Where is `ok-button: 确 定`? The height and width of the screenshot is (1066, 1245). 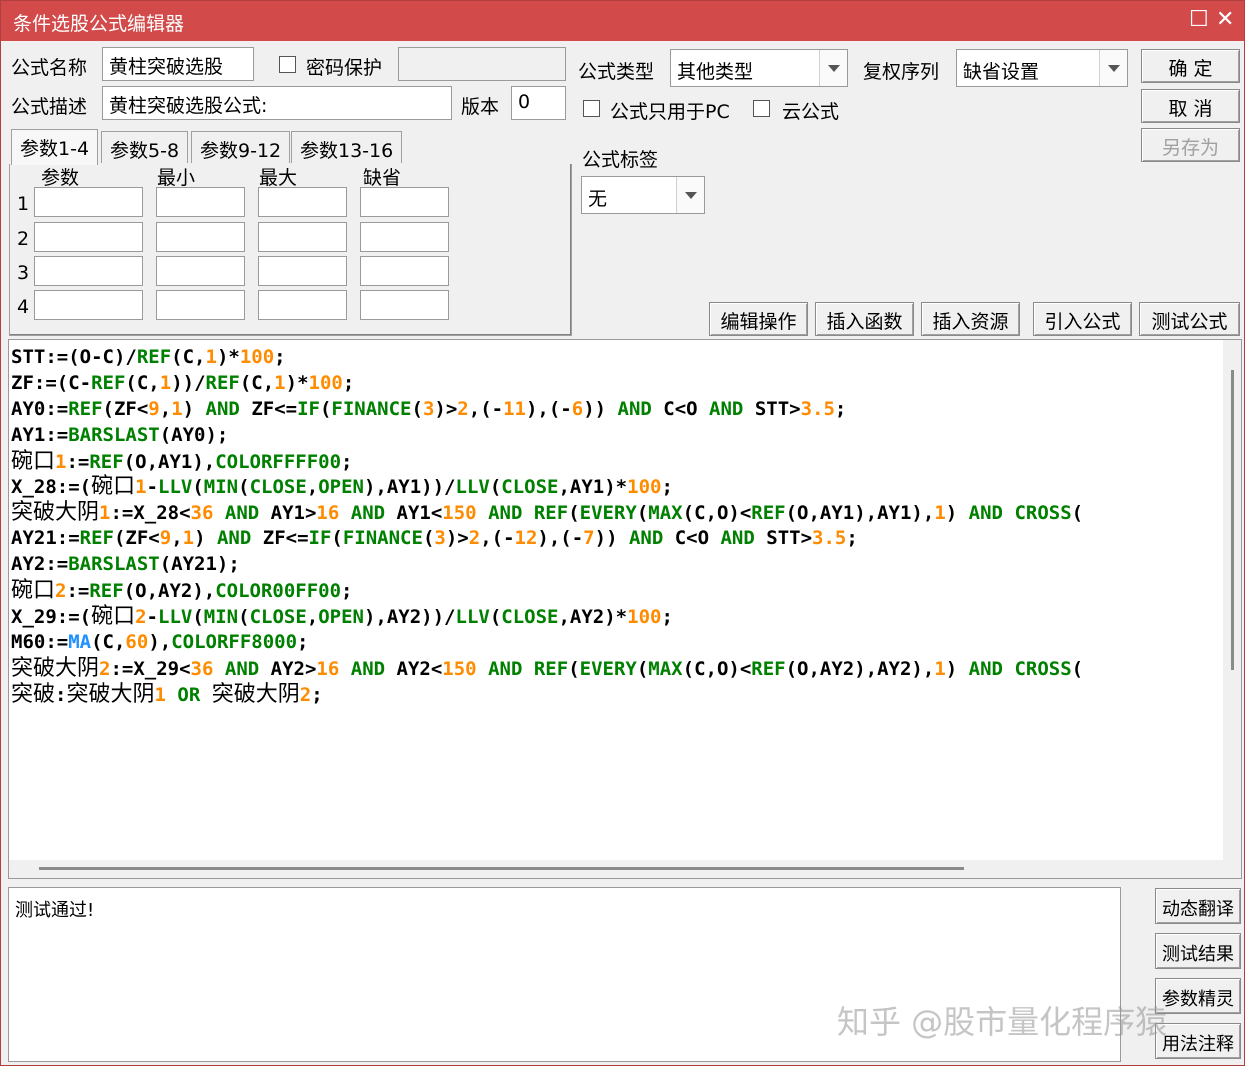 ok-button: 确 定 is located at coordinates (1190, 66).